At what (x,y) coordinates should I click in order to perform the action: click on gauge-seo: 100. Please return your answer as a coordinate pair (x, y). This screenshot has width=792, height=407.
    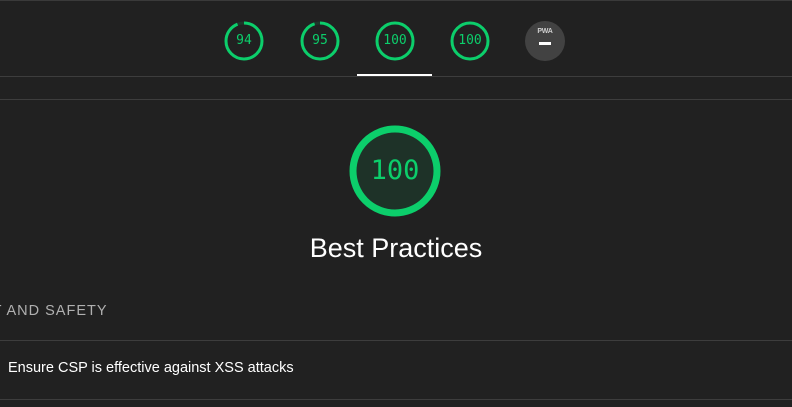
    Looking at the image, I should click on (470, 41).